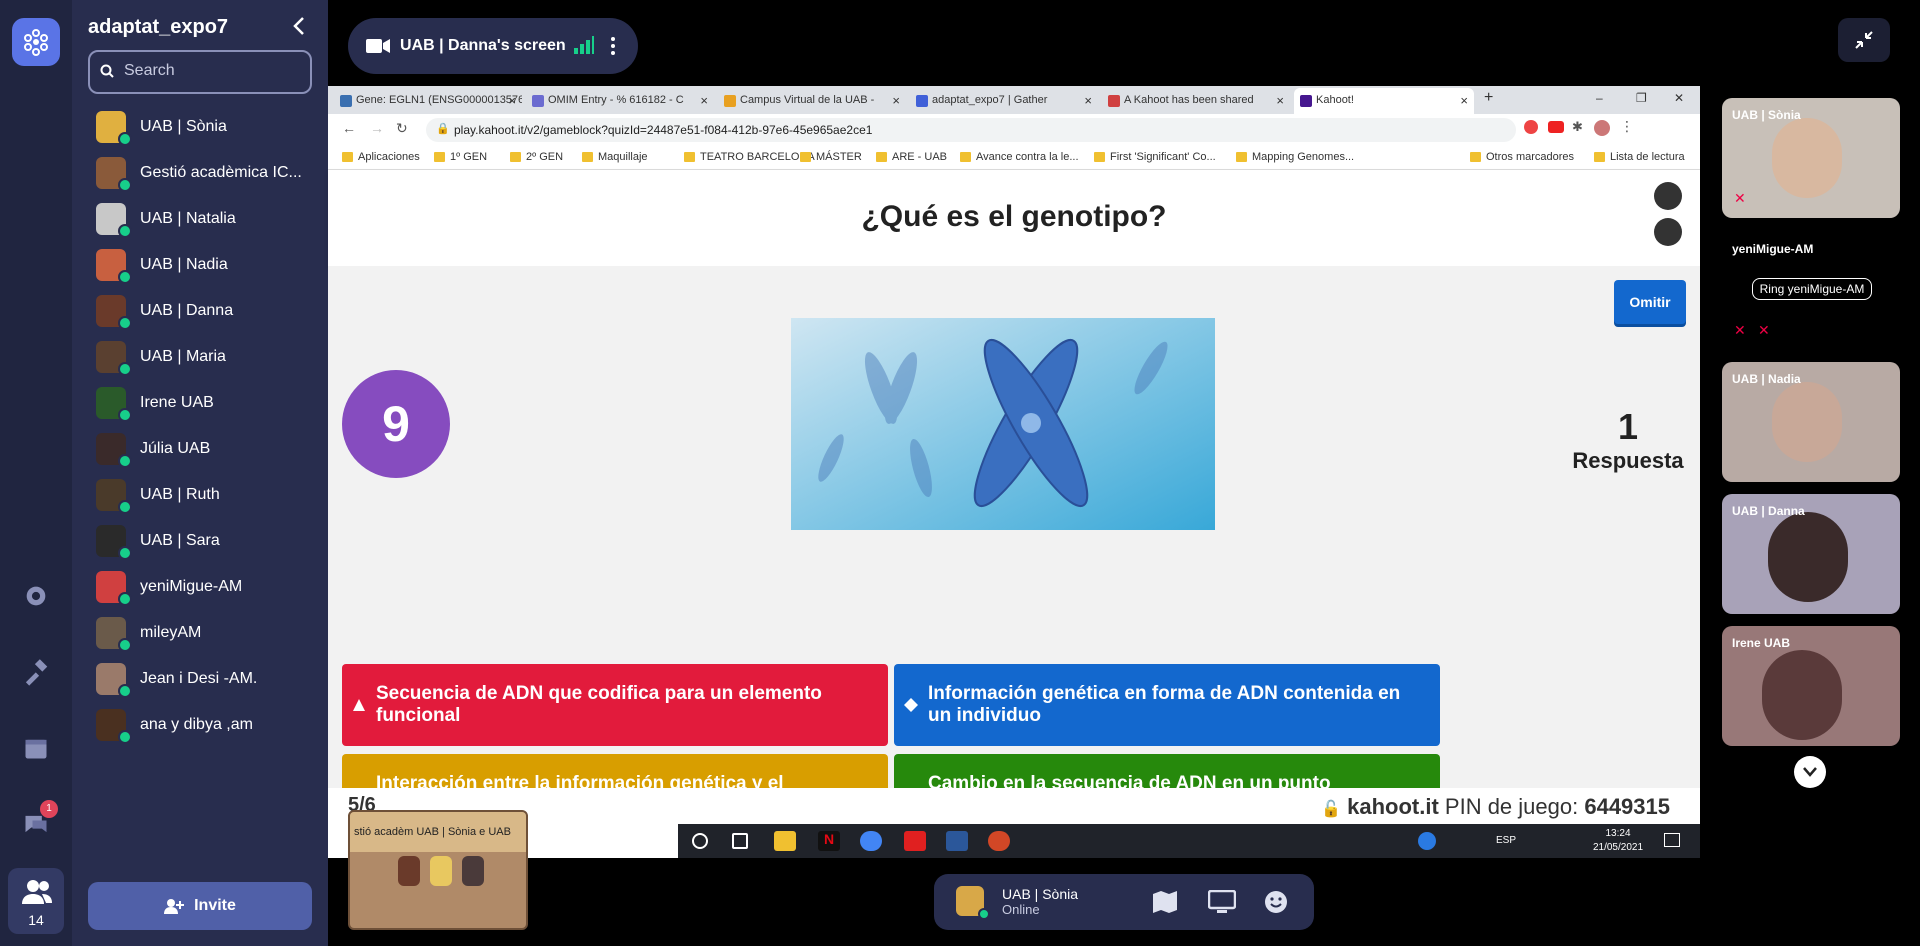  What do you see at coordinates (200, 587) in the screenshot?
I see `user-list-item: yeniMigue-AM` at bounding box center [200, 587].